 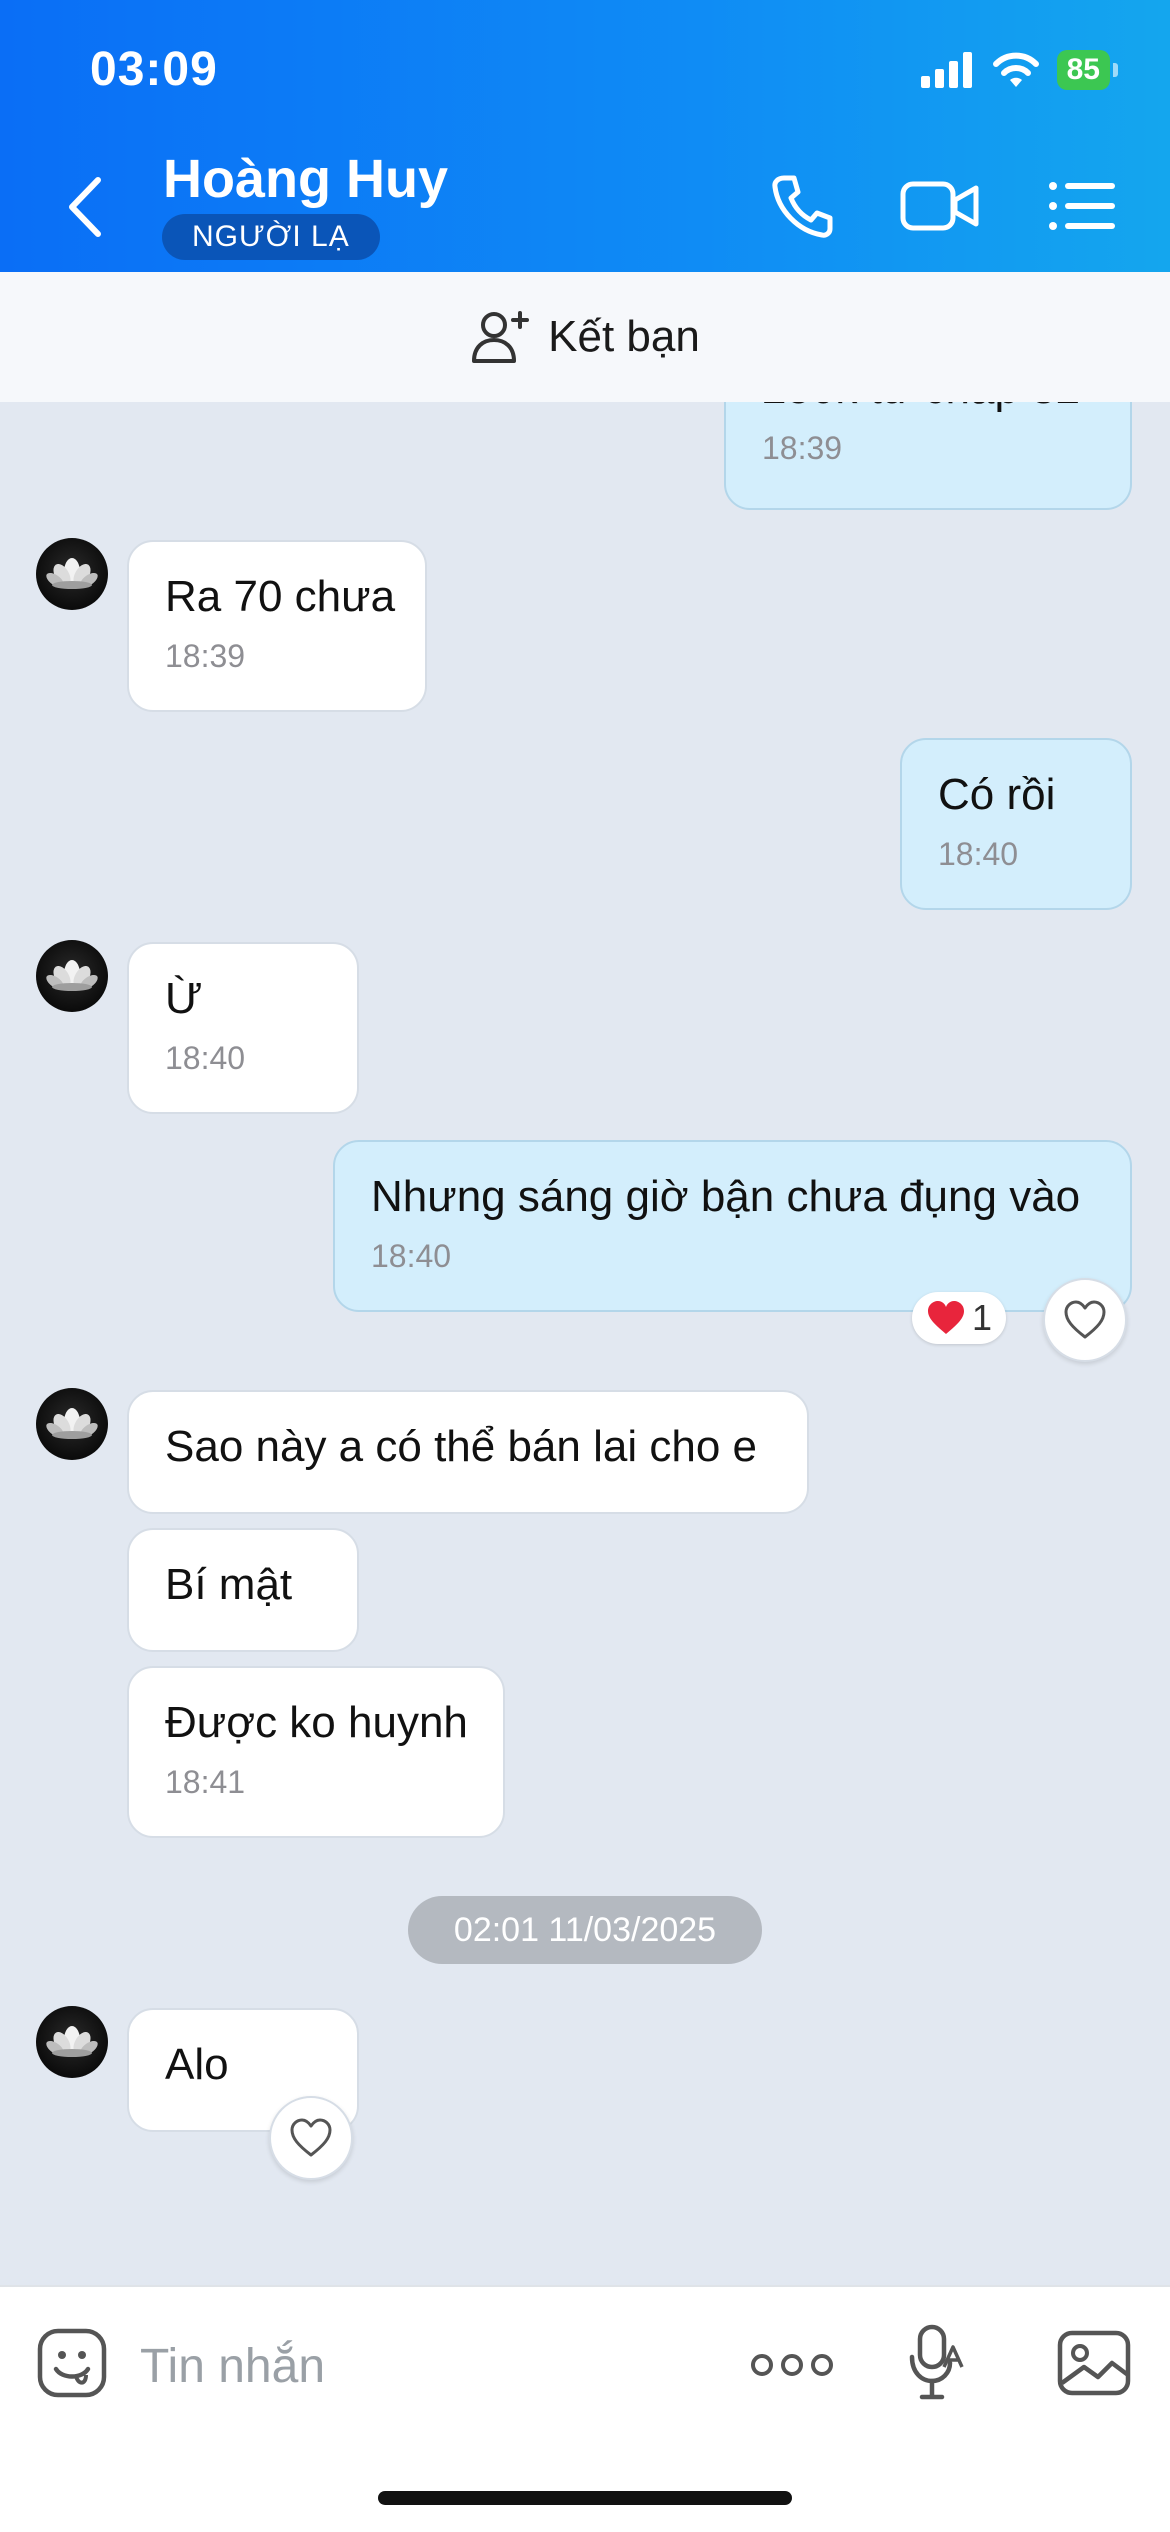 I want to click on stranger-badge: NGƯỜI LẠ, so click(x=271, y=237).